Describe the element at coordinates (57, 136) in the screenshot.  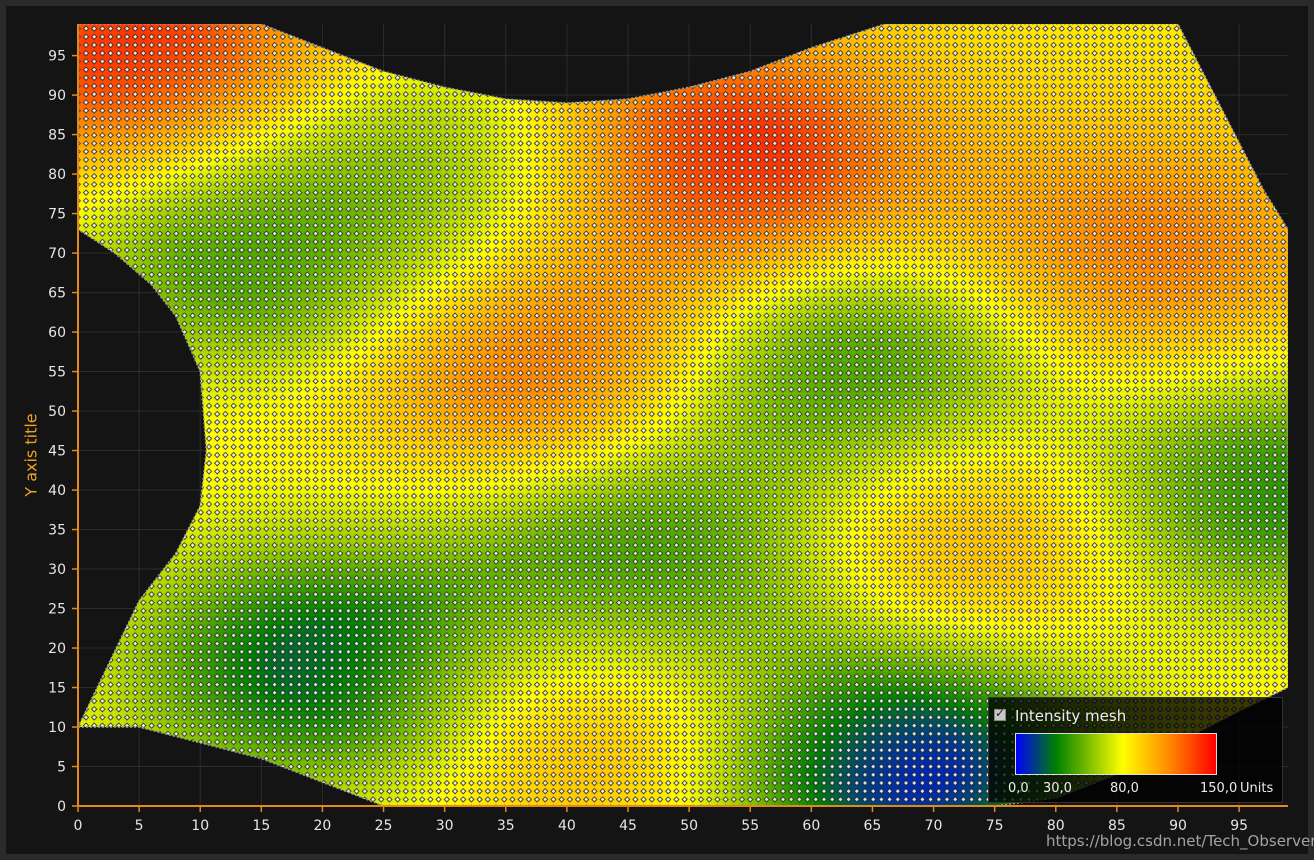
I see `y-tick-label: 85` at that location.